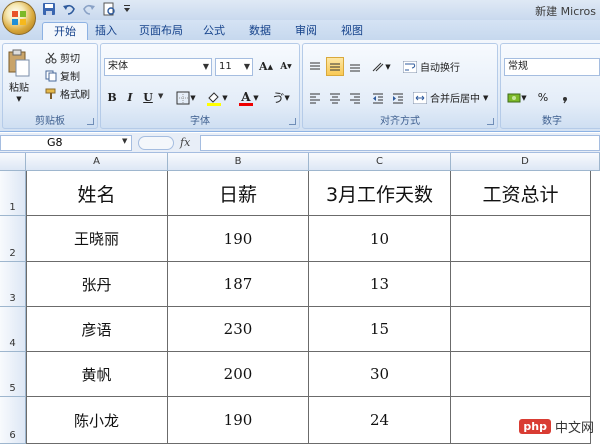 Image resolution: width=600 pixels, height=444 pixels. Describe the element at coordinates (90, 121) in the screenshot. I see `clipboard-launcher-icon` at that location.